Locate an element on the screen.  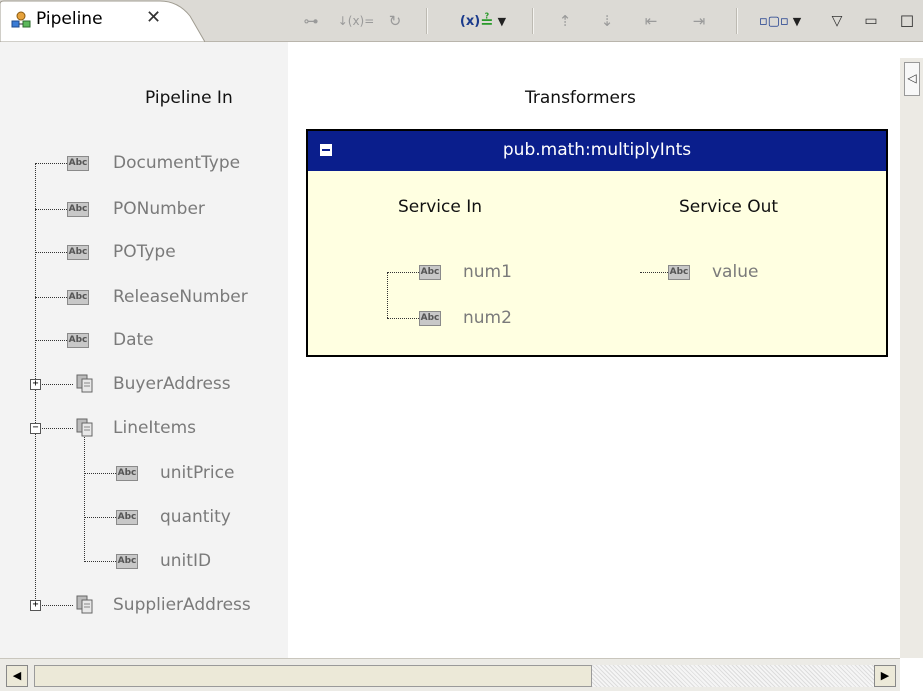
link-icon: ⊶ is located at coordinates (311, 21).